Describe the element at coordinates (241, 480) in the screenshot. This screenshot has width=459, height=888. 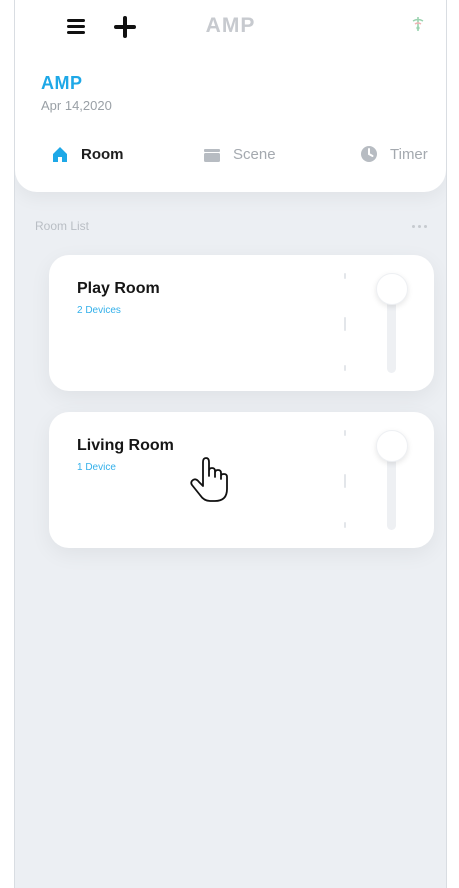
I see `room-card-living-room: Living Room 1 Device` at that location.